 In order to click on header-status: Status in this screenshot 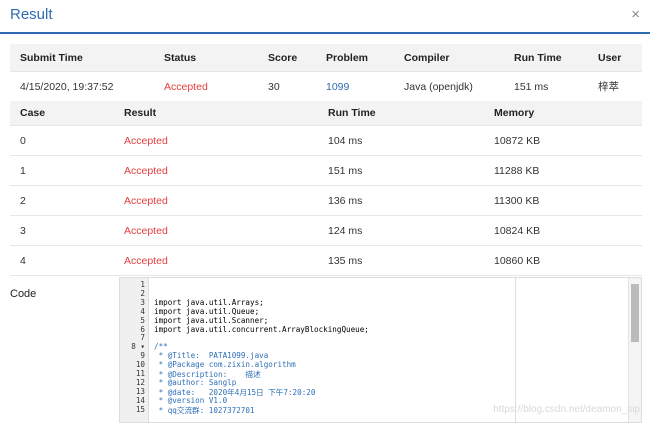, I will do `click(206, 58)`.